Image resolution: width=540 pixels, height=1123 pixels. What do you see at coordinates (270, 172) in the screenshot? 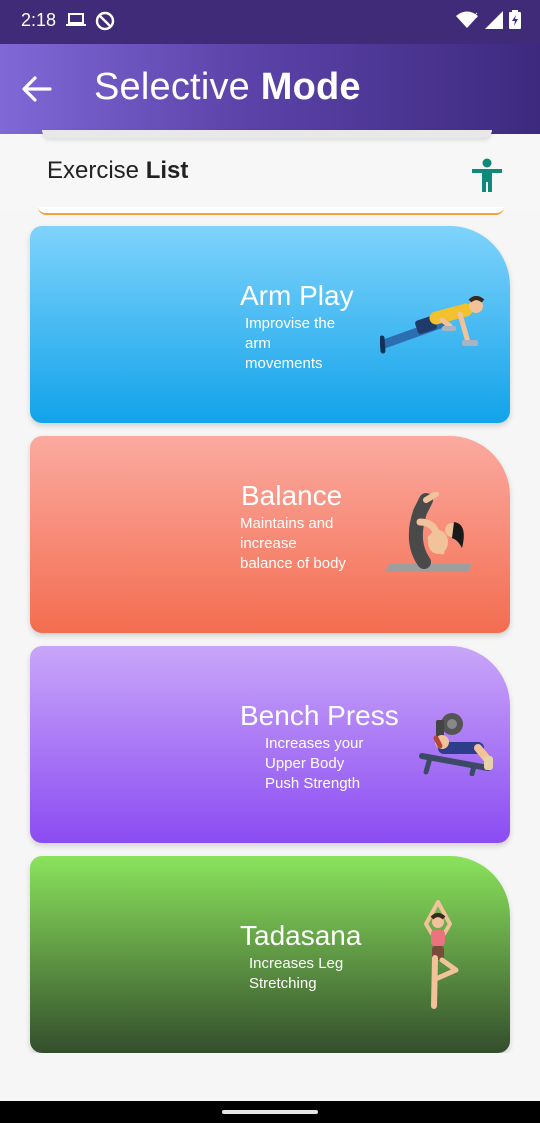
I see `exercise-list-header: Exercise List` at bounding box center [270, 172].